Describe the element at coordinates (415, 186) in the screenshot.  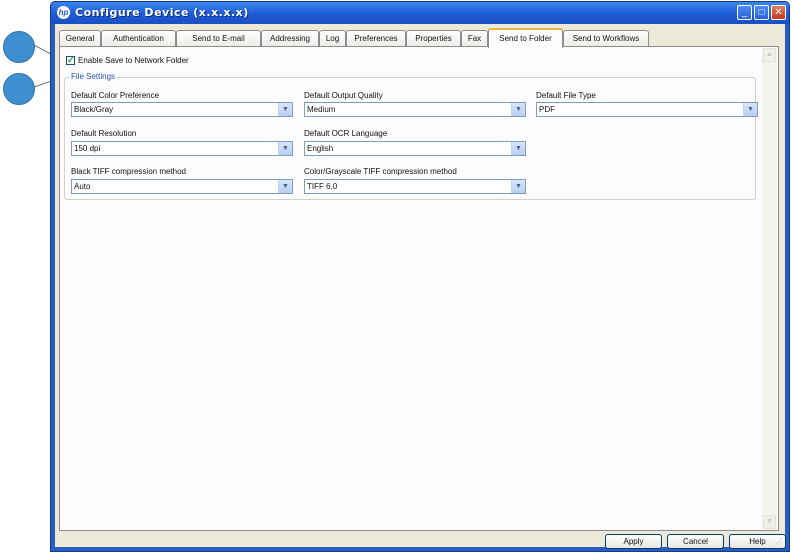
I see `color-tiff-select: TIFF 6.0 ▼` at that location.